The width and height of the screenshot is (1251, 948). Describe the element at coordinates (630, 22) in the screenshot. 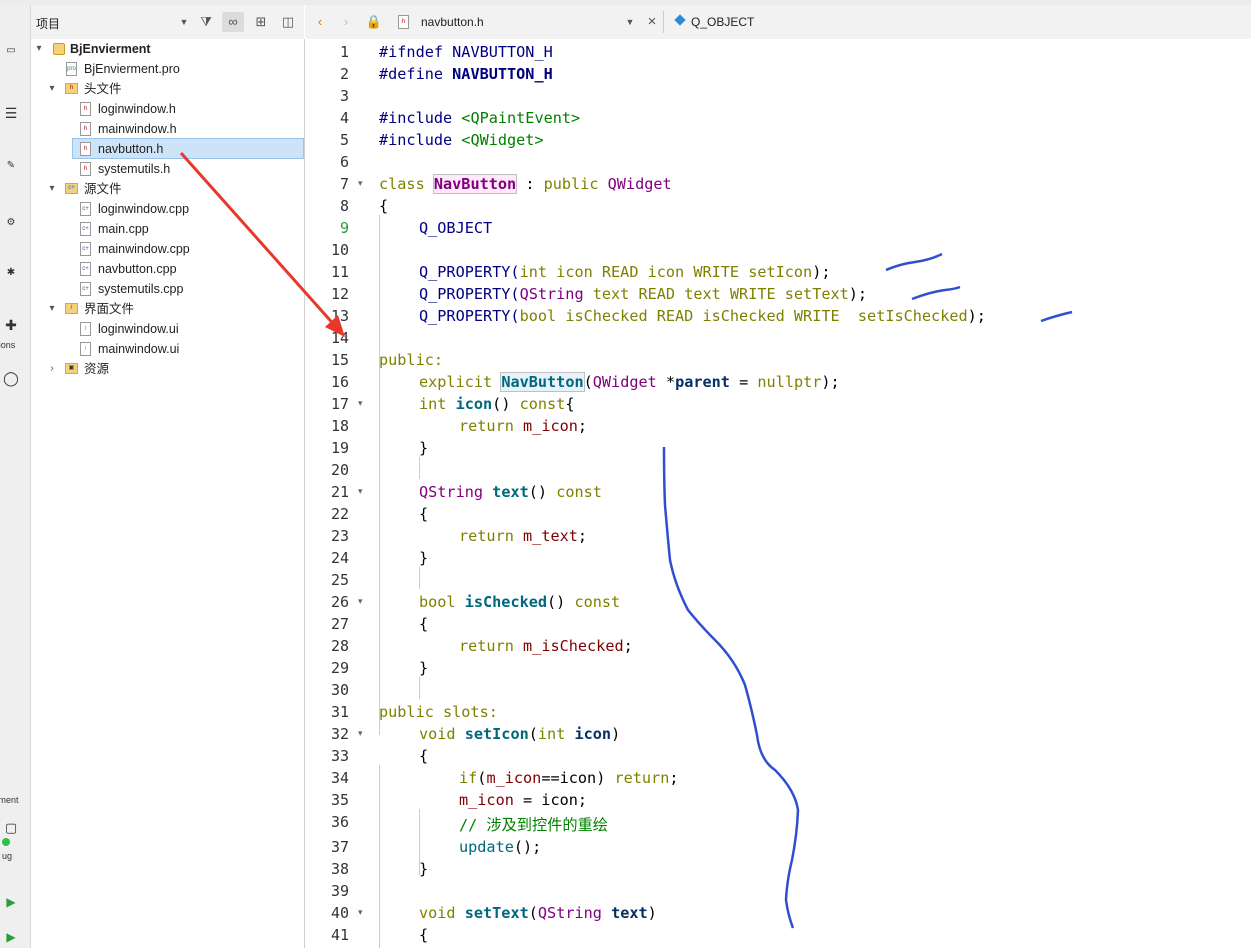

I see `document-dropdown-arrow-icon: ▼` at that location.